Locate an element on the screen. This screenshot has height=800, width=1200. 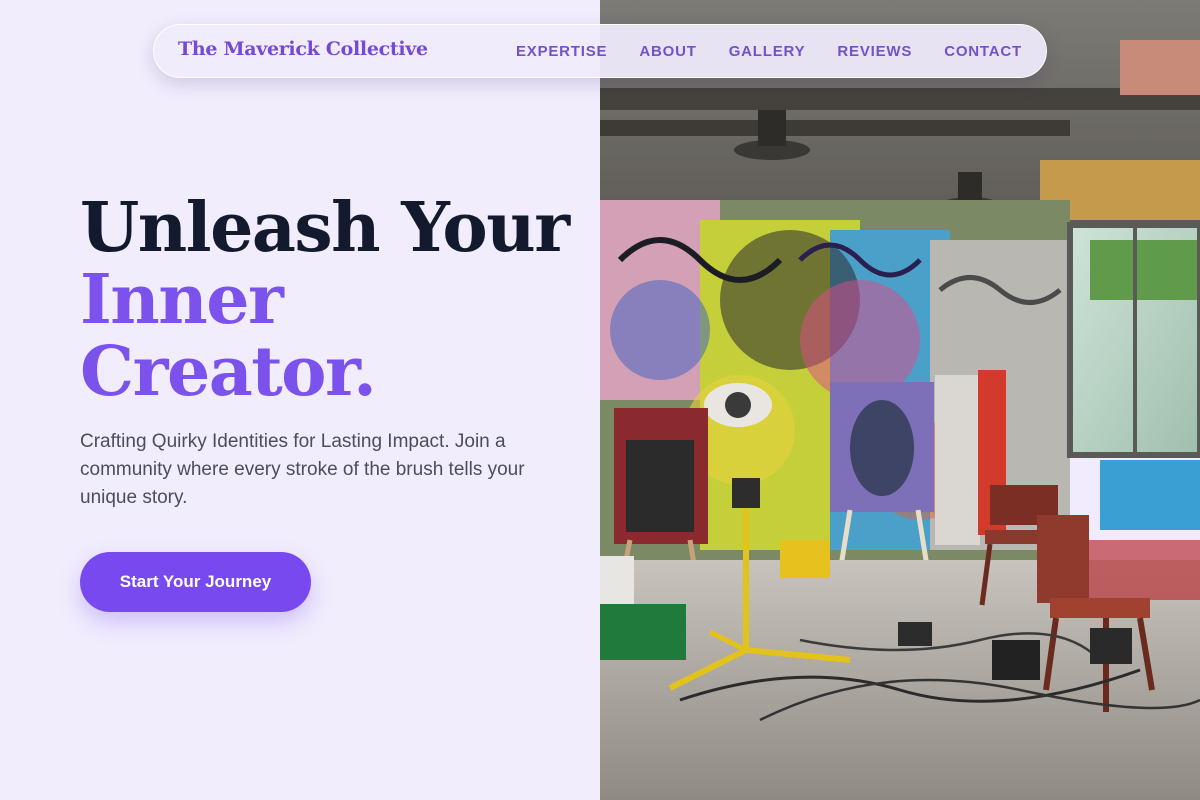
start-journey-button: Start Your Journey is located at coordinates (195, 582).